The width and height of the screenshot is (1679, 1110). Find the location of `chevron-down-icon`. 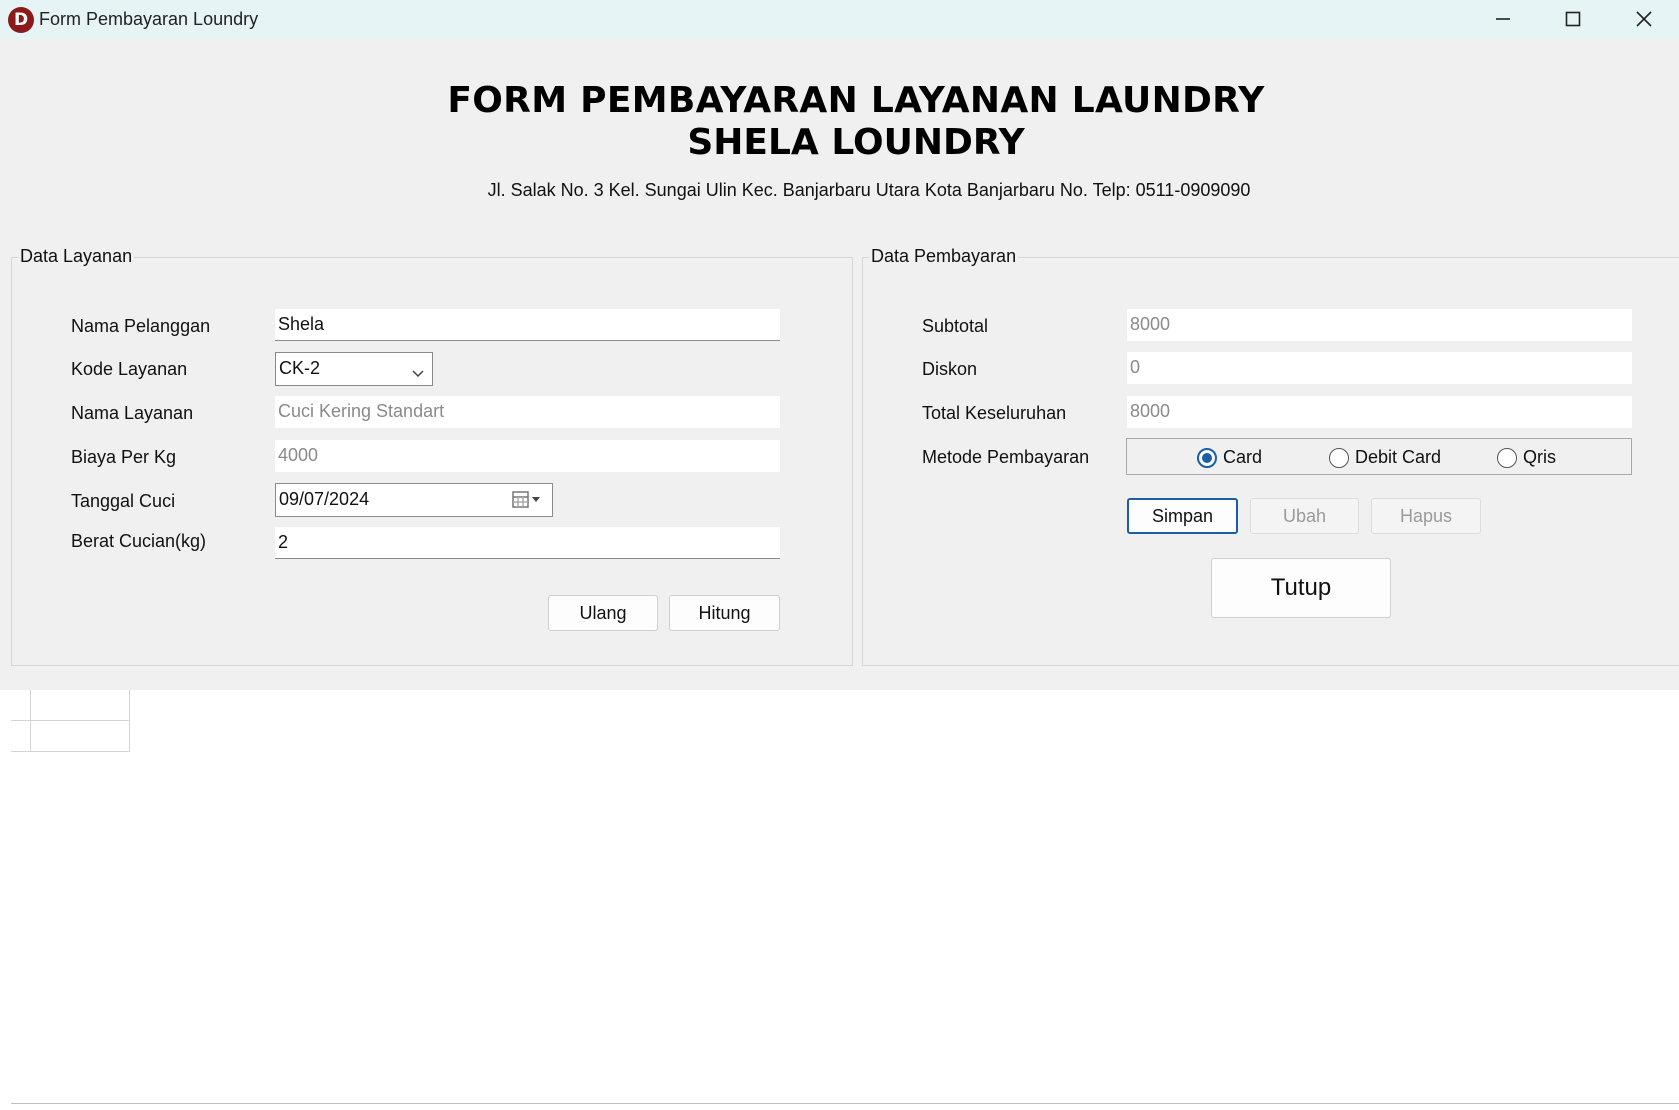

chevron-down-icon is located at coordinates (418, 373).